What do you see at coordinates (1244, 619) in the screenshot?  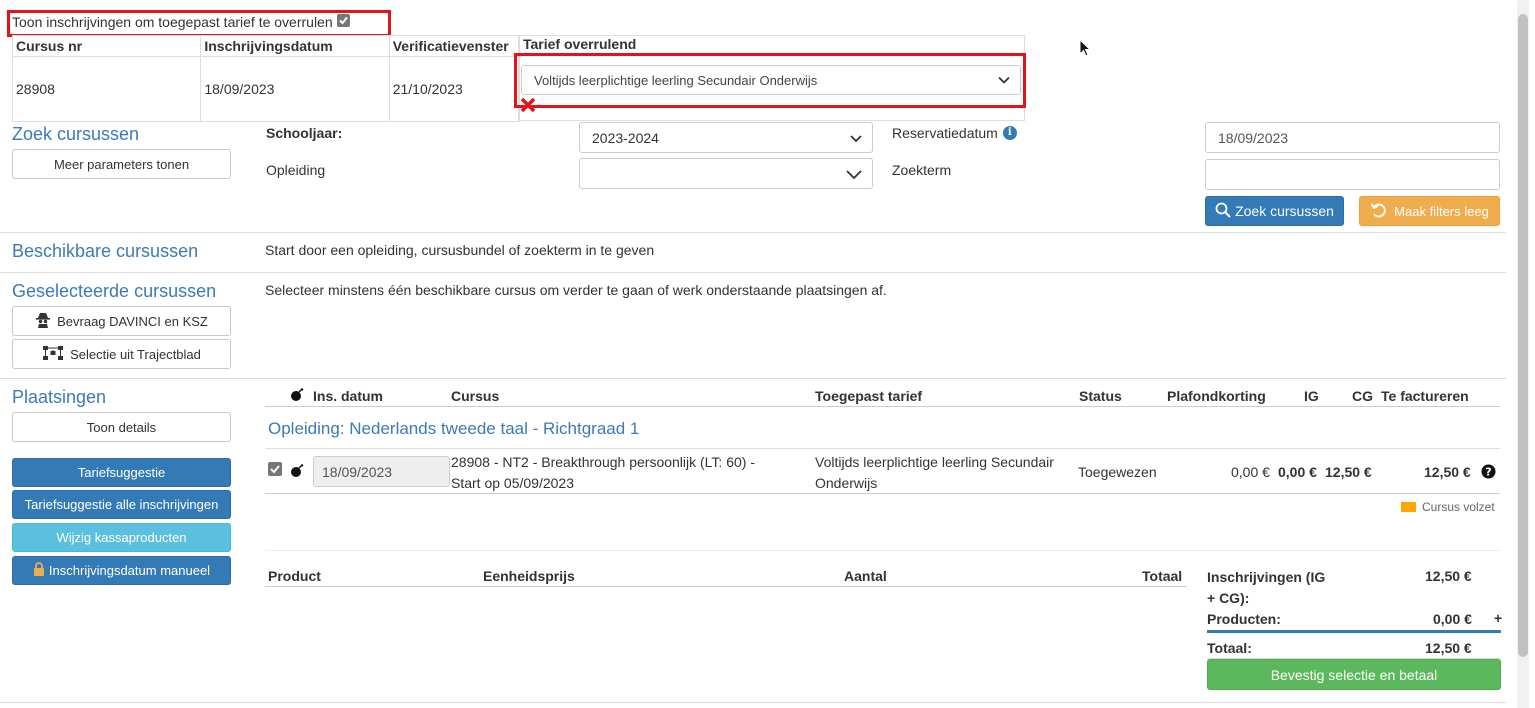 I see `summary-producten-label: Producten:` at bounding box center [1244, 619].